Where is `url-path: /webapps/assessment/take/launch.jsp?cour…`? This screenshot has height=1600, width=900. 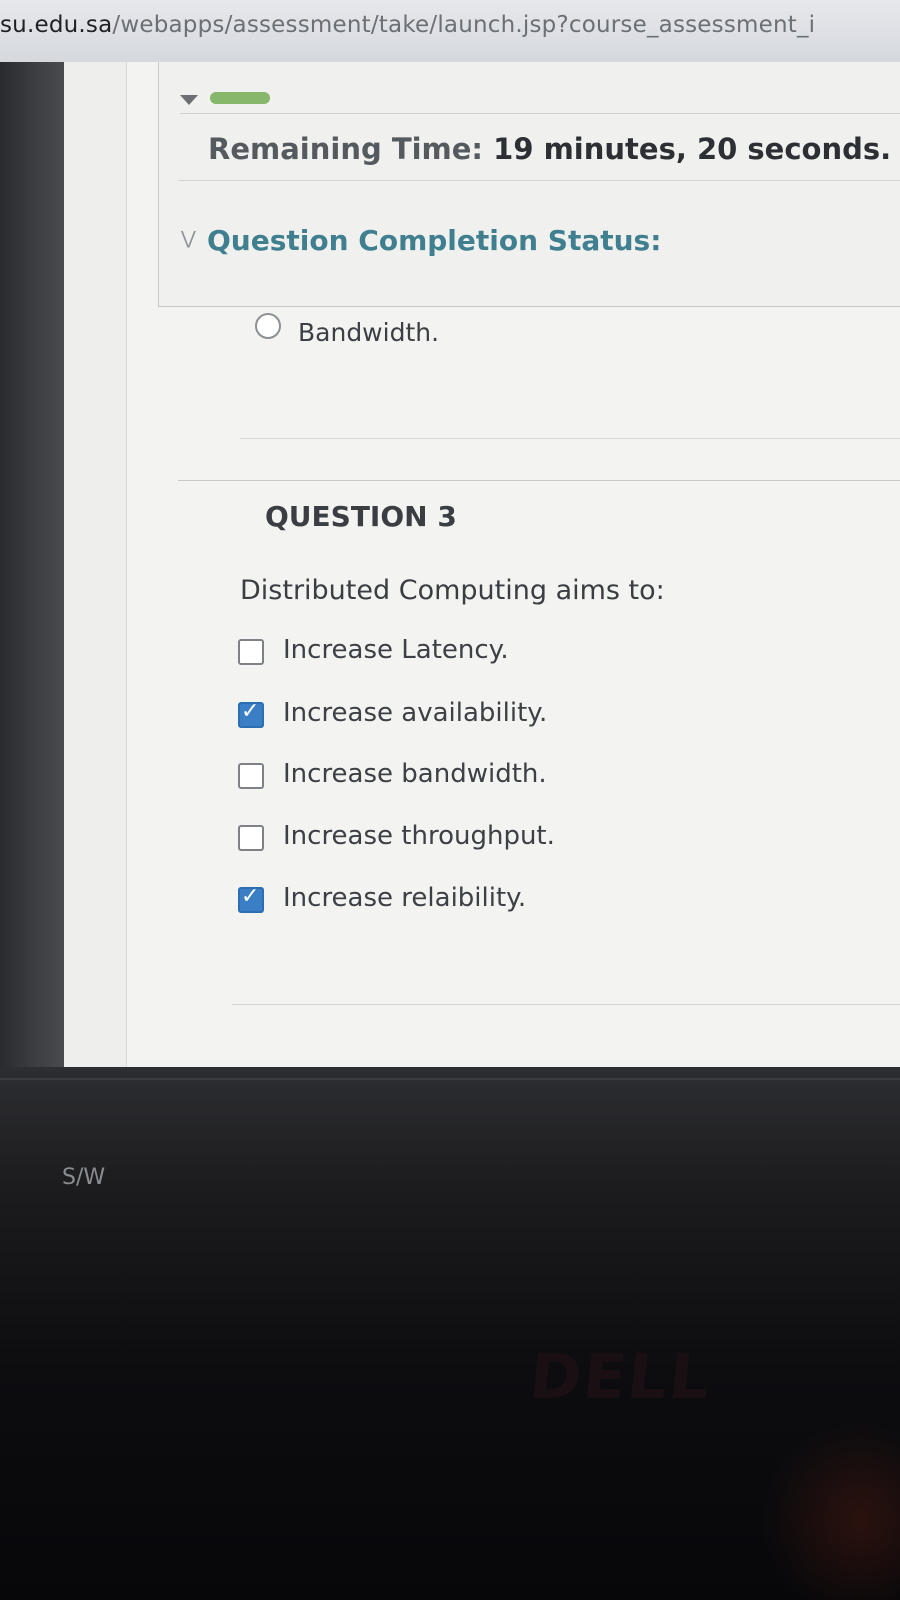 url-path: /webapps/assessment/take/launch.jsp?cour… is located at coordinates (464, 25).